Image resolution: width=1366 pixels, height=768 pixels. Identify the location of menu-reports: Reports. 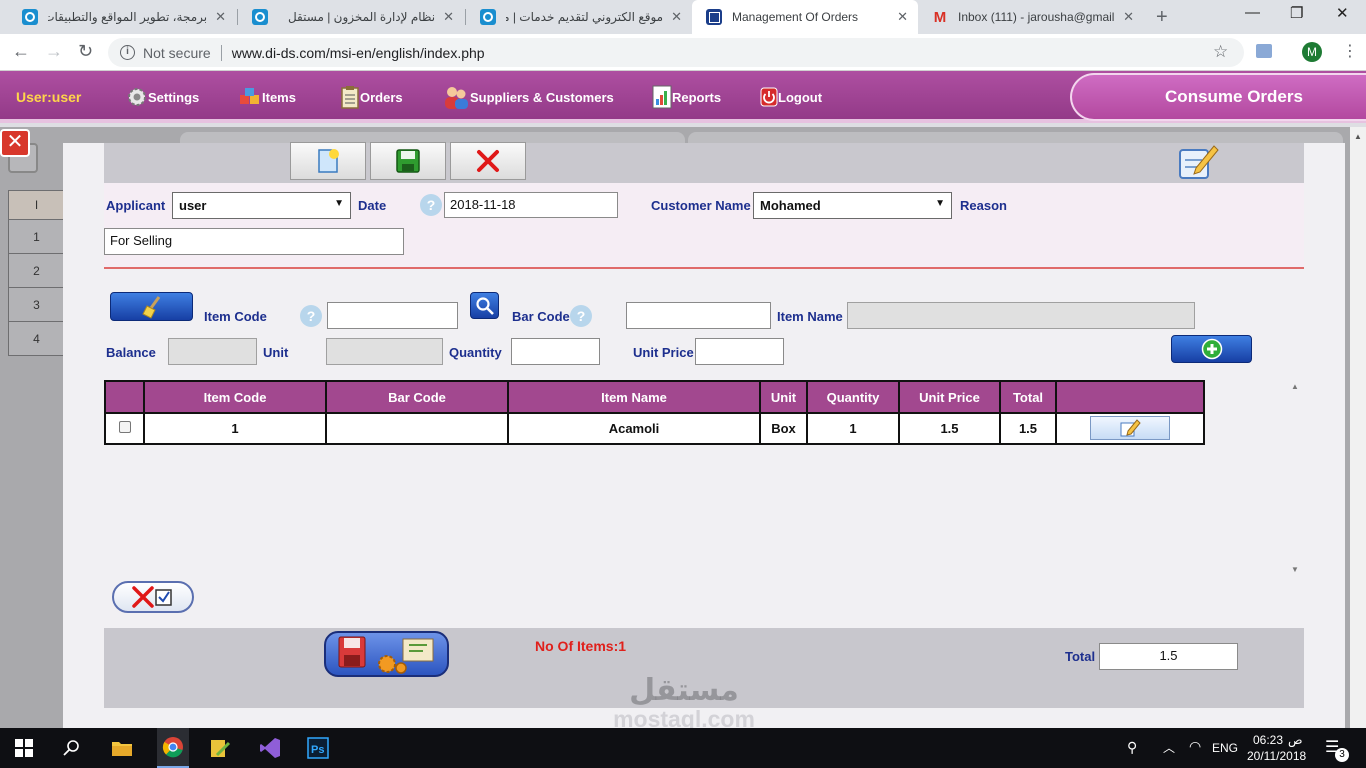
(686, 97).